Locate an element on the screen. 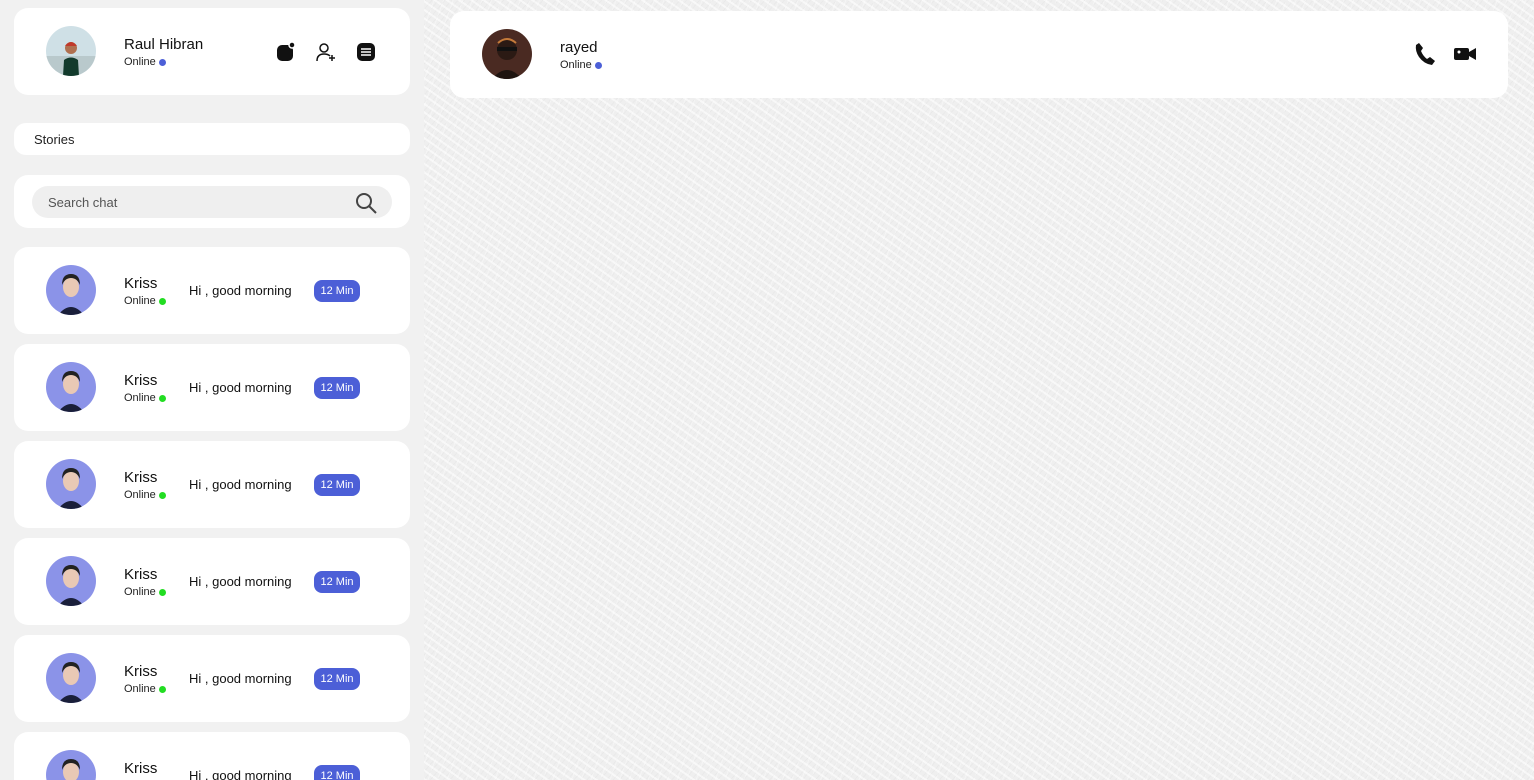 The height and width of the screenshot is (780, 1534). search-input is located at coordinates (212, 202).